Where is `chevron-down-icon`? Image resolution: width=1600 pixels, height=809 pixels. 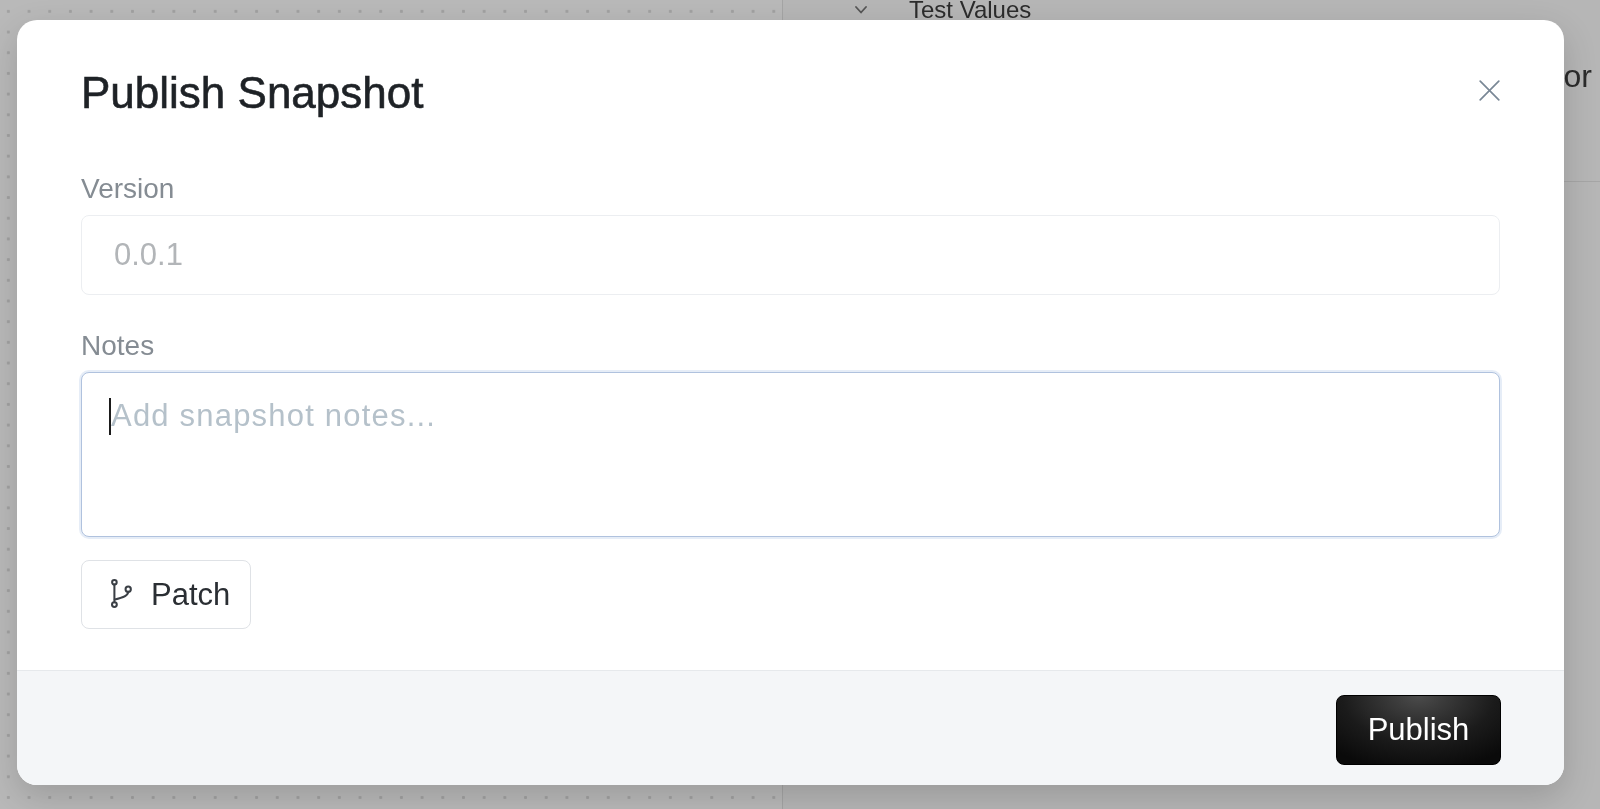
chevron-down-icon is located at coordinates (861, 10).